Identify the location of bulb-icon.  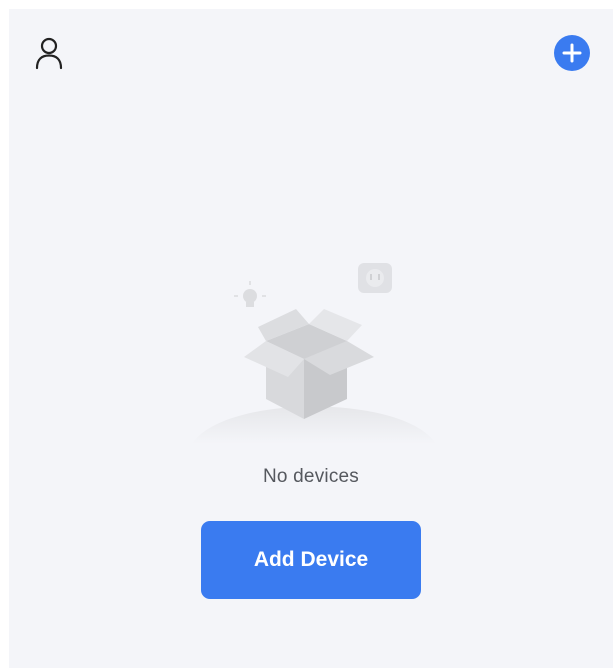
(250, 294).